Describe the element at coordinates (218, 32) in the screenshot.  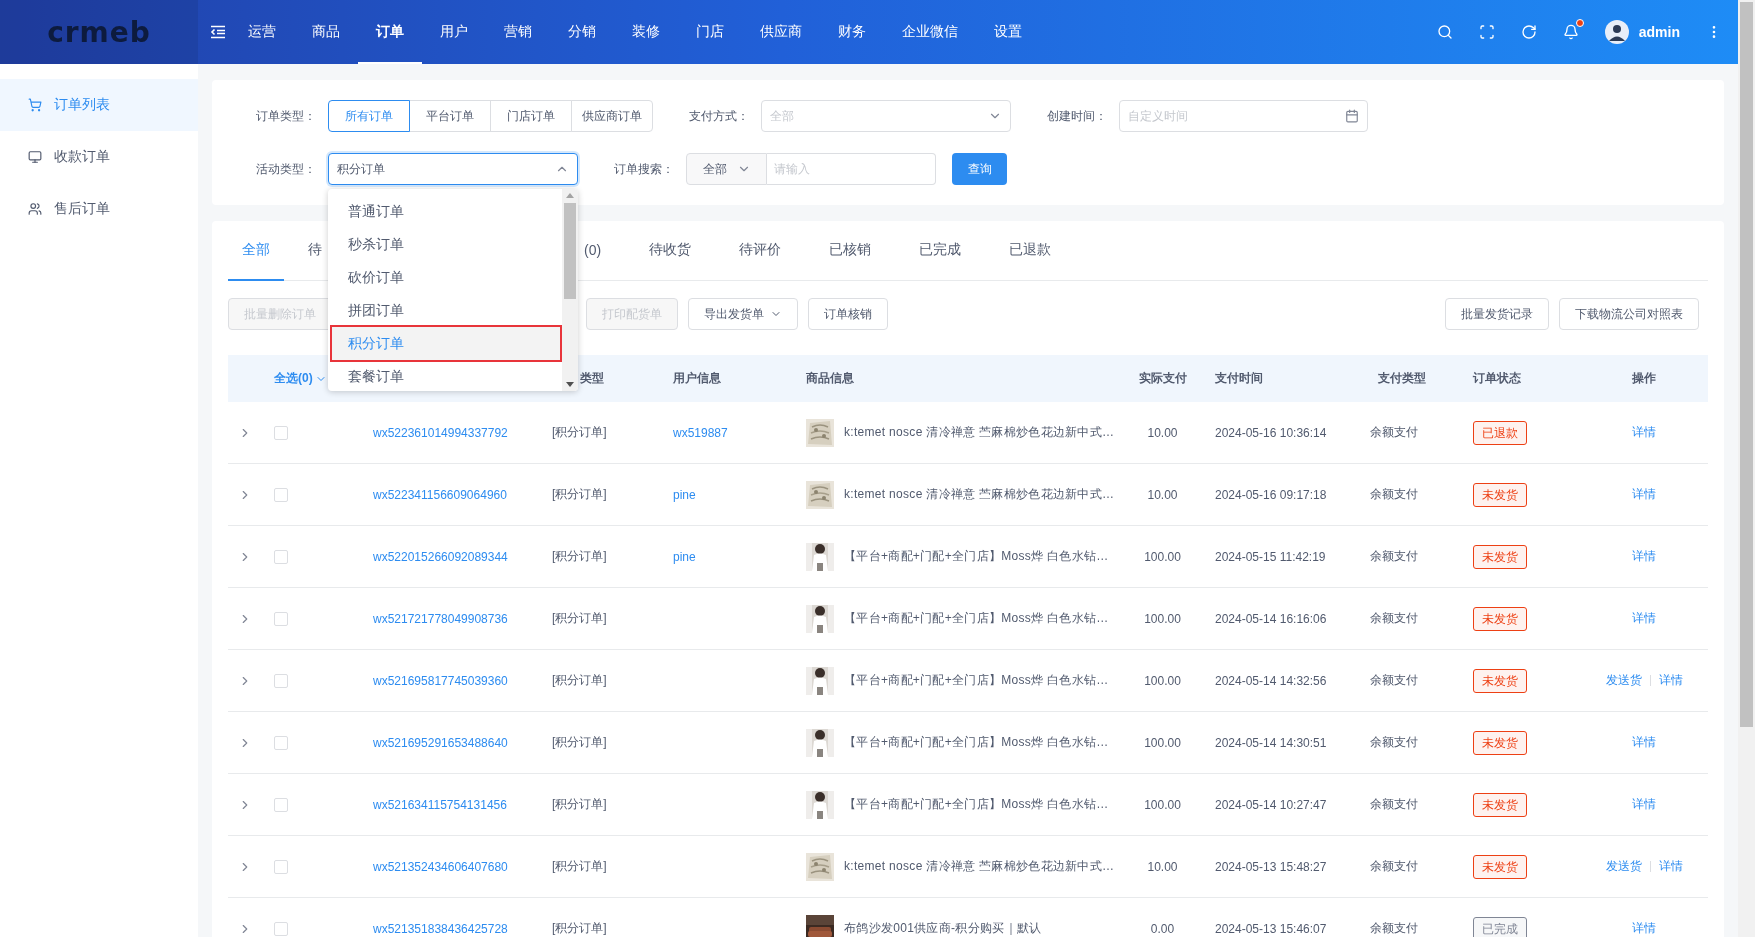
I see `menu-icon` at that location.